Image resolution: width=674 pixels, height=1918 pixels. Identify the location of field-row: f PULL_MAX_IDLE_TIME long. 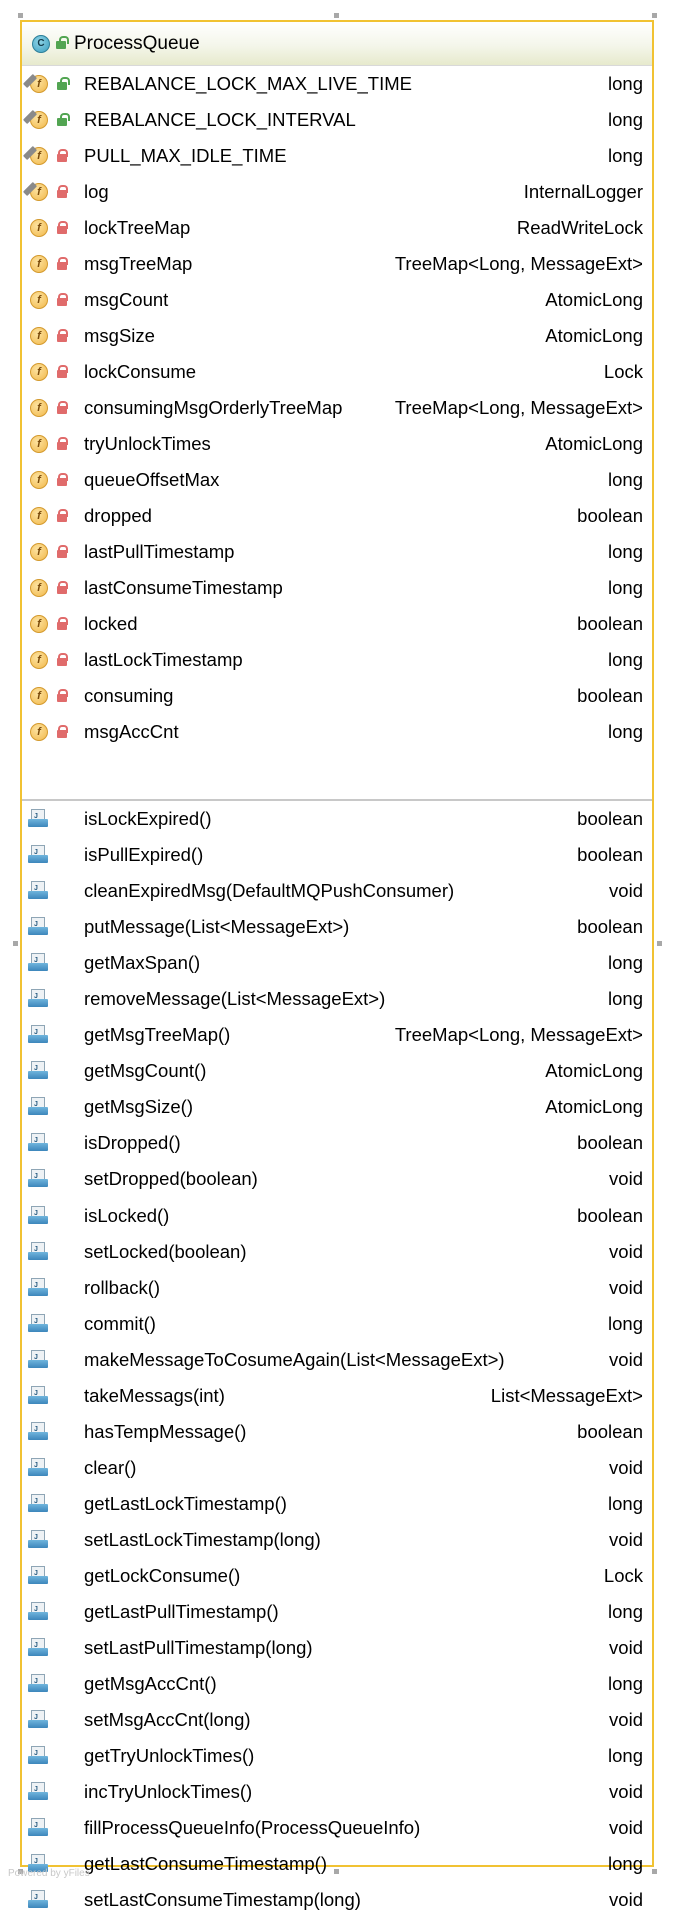
(337, 156).